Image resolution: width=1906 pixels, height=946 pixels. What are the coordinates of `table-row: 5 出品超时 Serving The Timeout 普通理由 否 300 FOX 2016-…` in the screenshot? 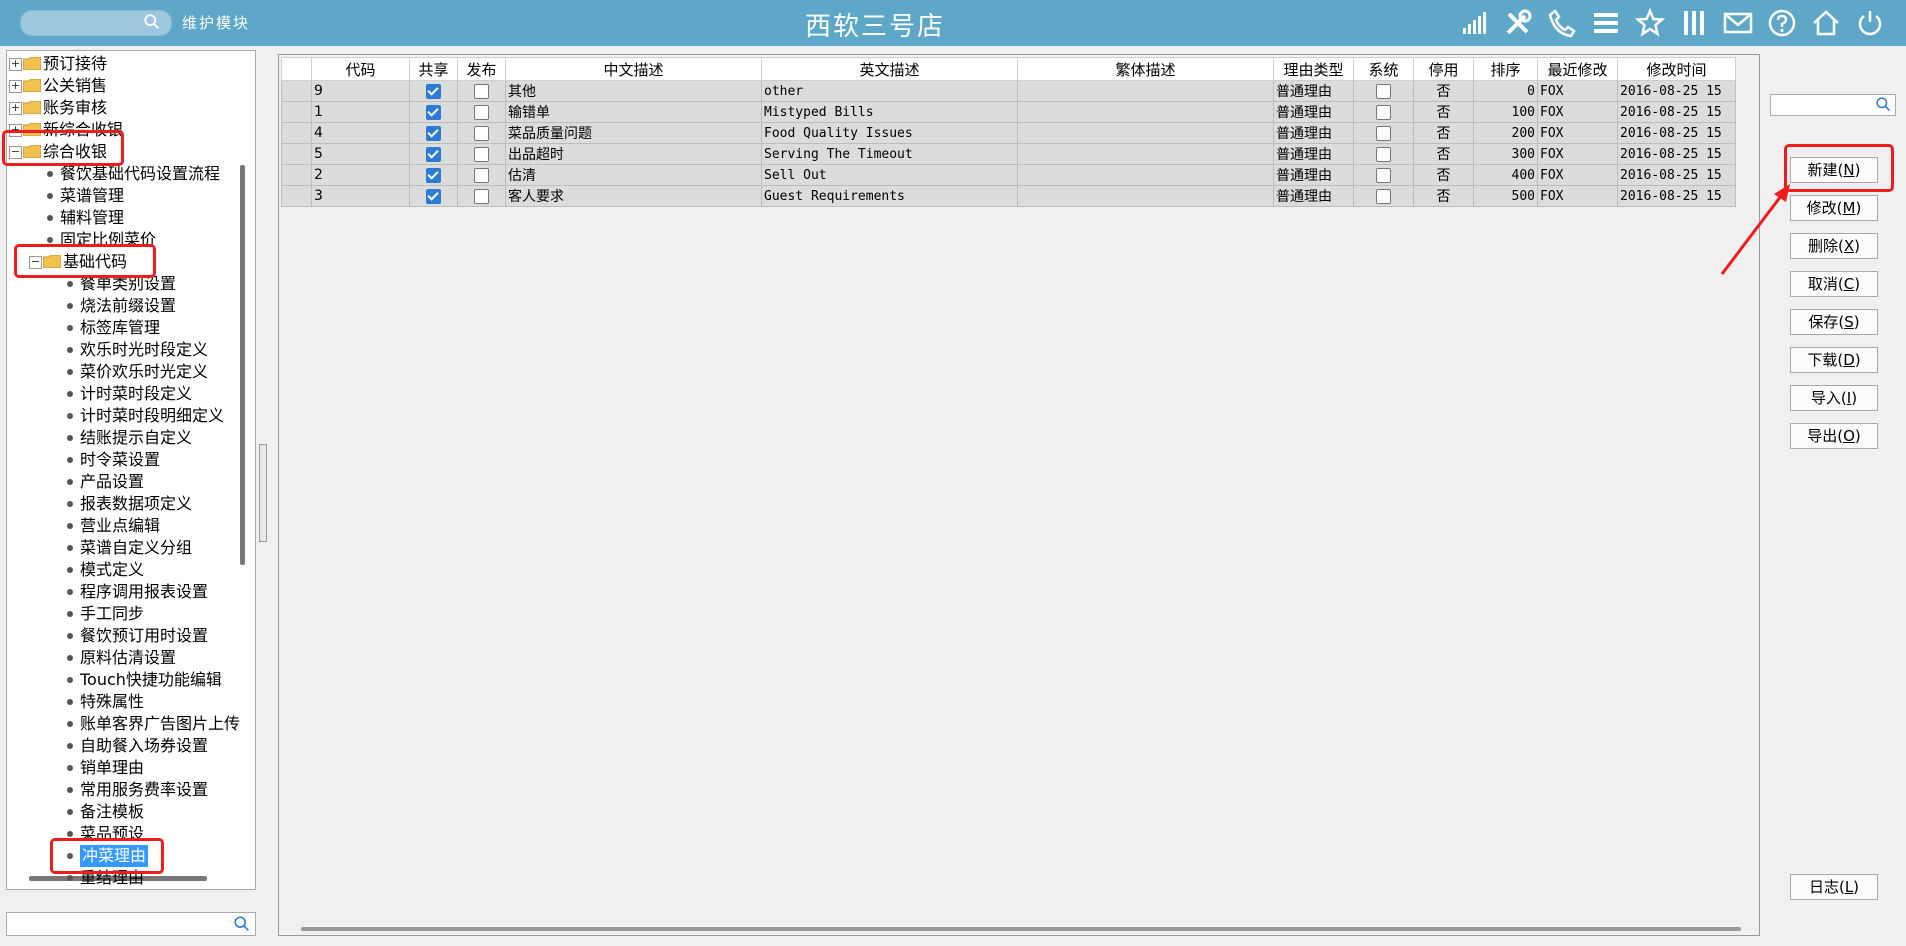 It's located at (1008, 154).